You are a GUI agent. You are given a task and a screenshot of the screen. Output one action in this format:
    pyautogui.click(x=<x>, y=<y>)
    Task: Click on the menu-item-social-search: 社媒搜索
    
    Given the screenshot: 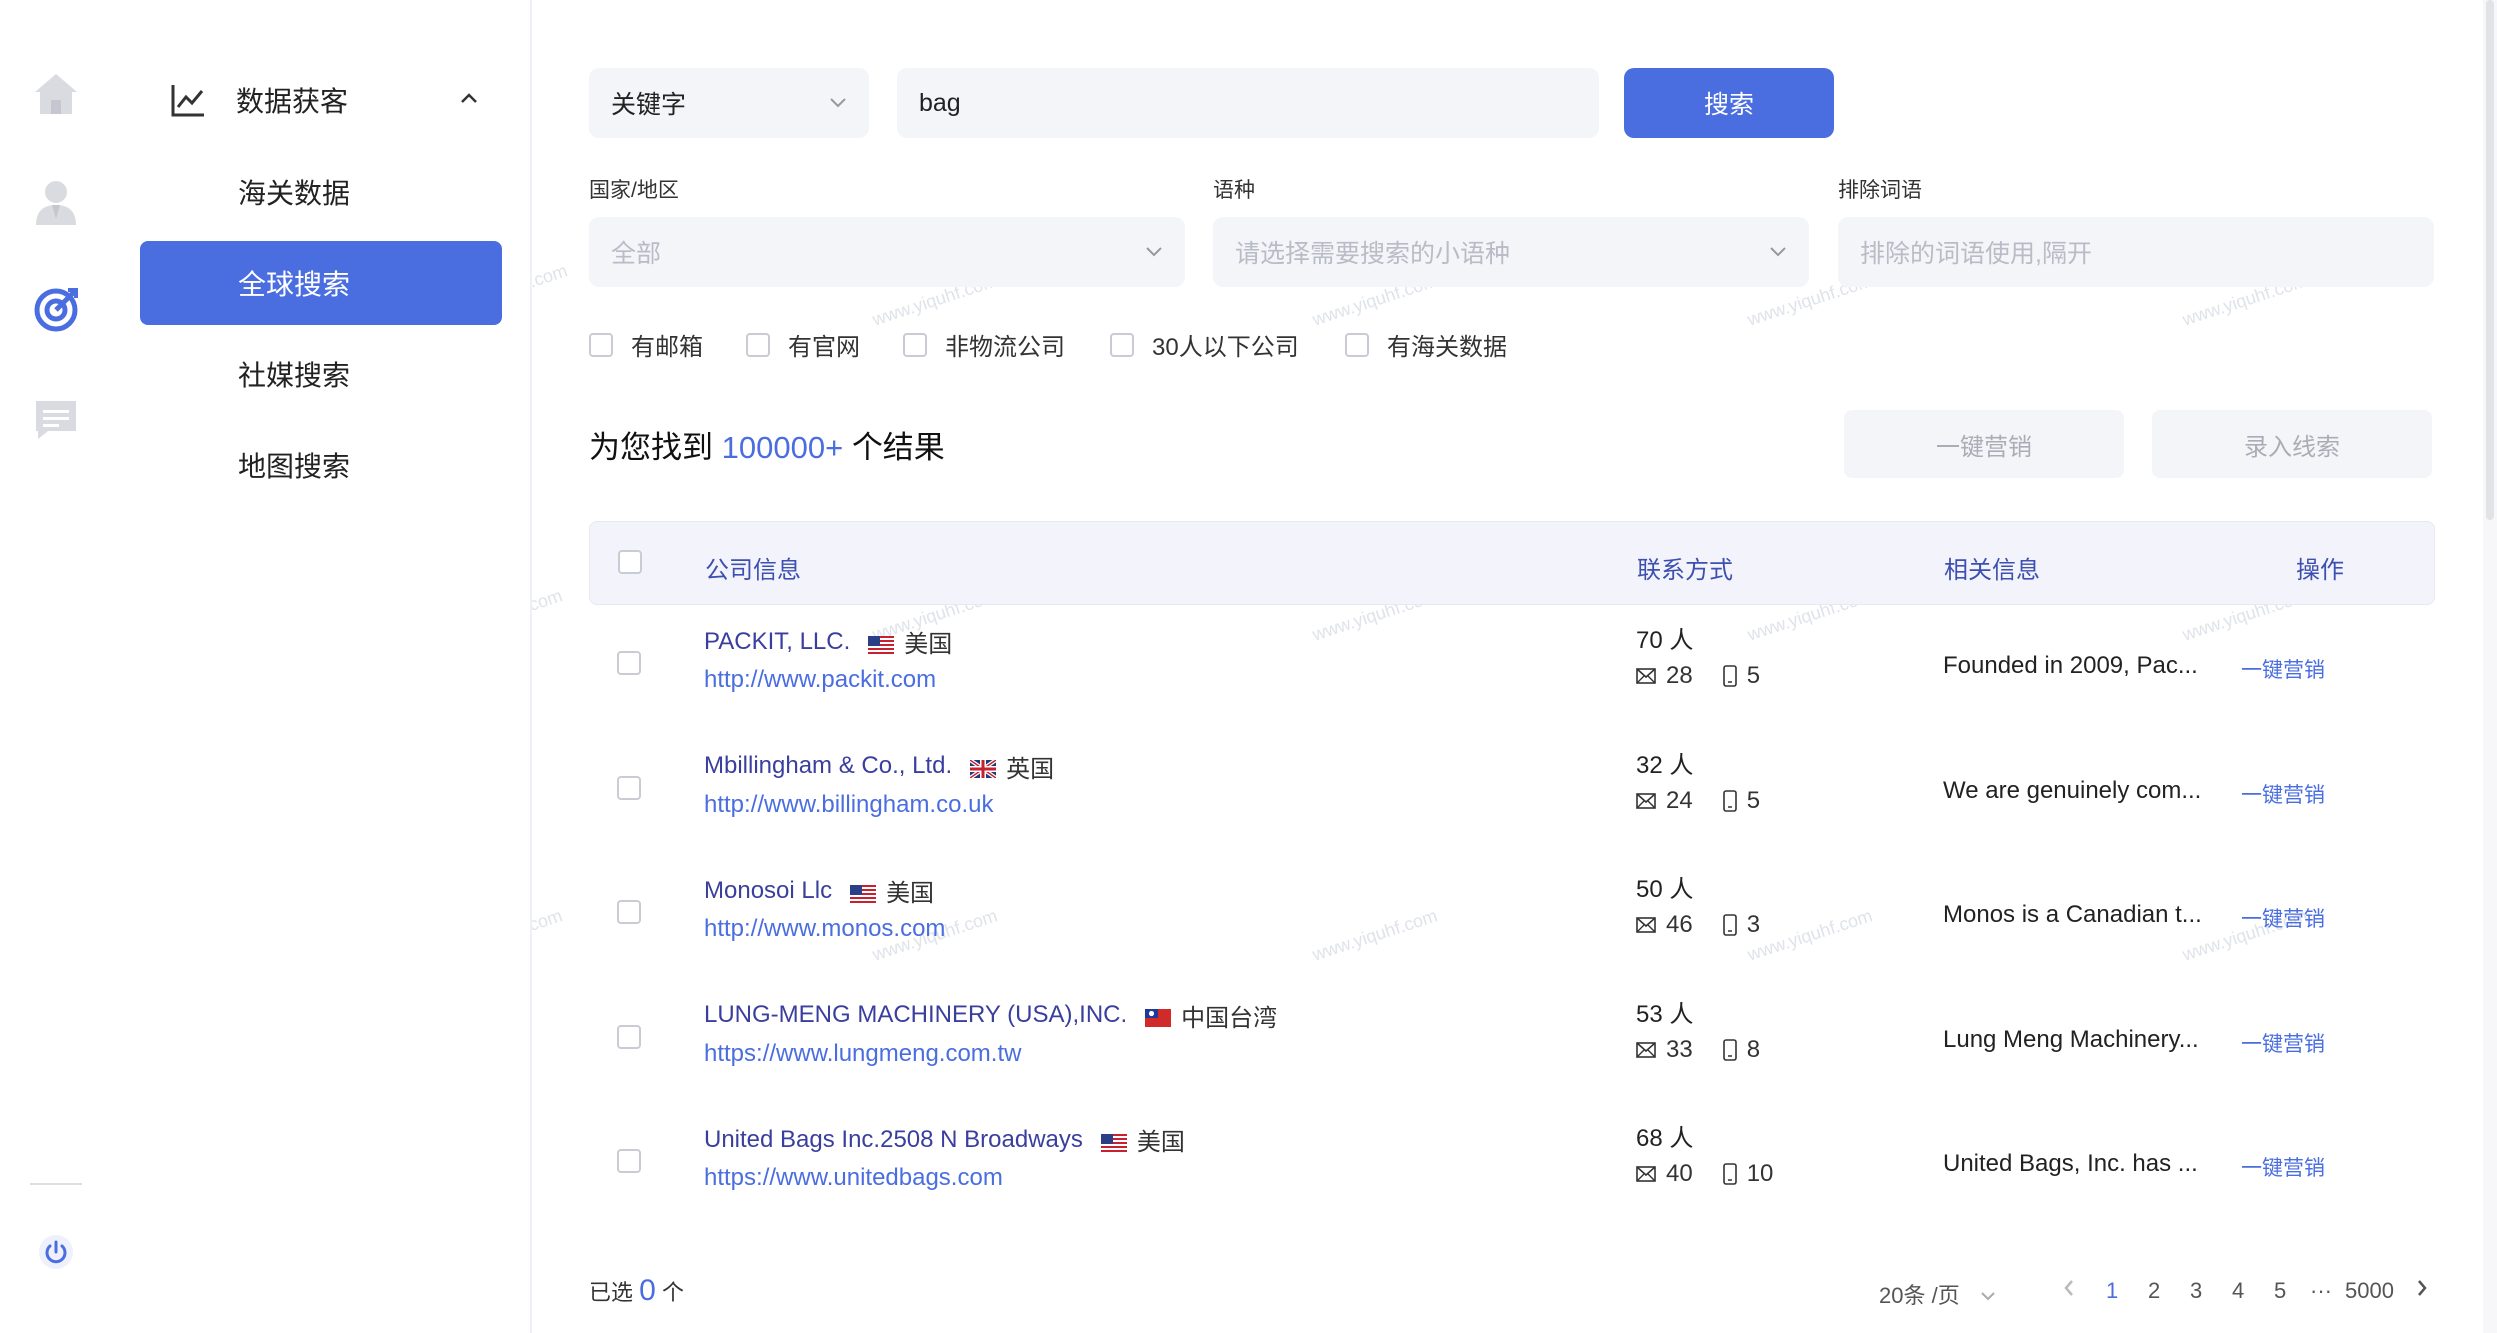 What is the action you would take?
    pyautogui.click(x=321, y=374)
    